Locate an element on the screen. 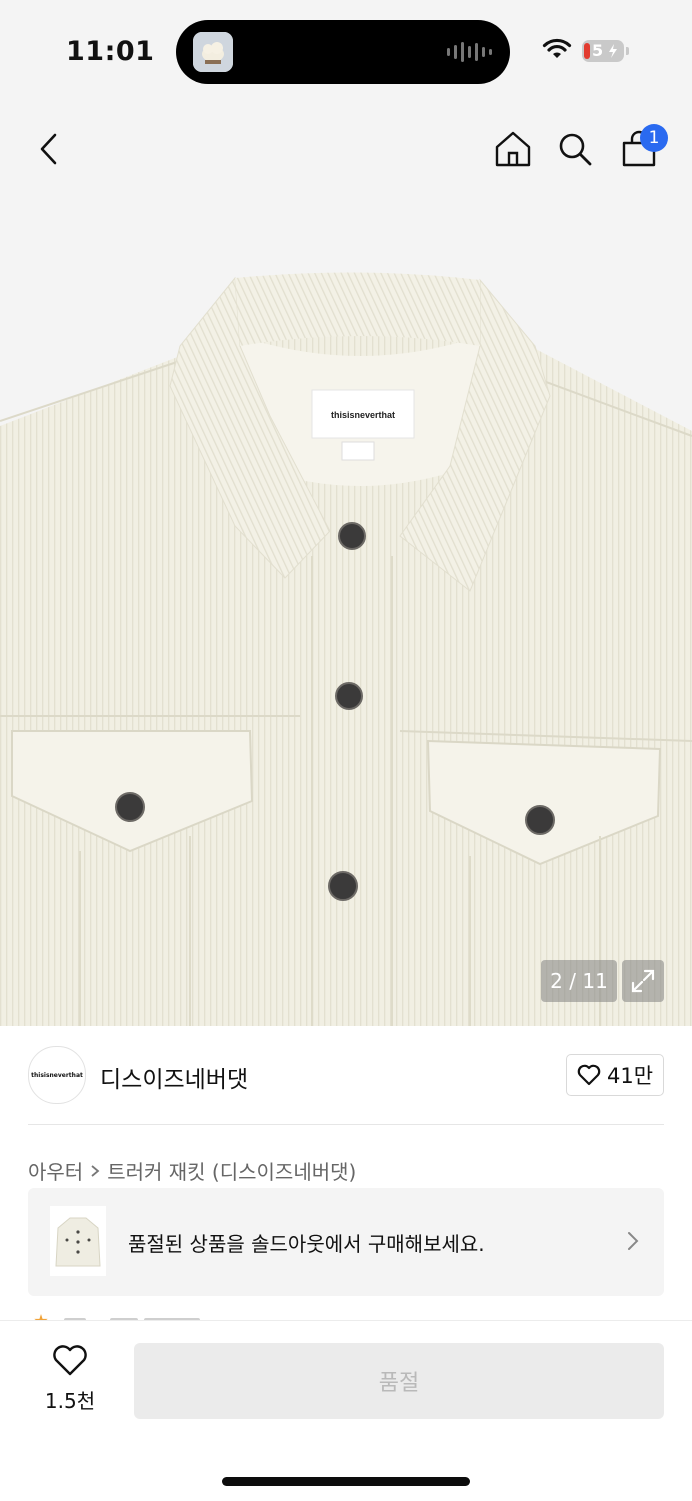 The width and height of the screenshot is (692, 1501). battery-icon: 5 is located at coordinates (603, 51).